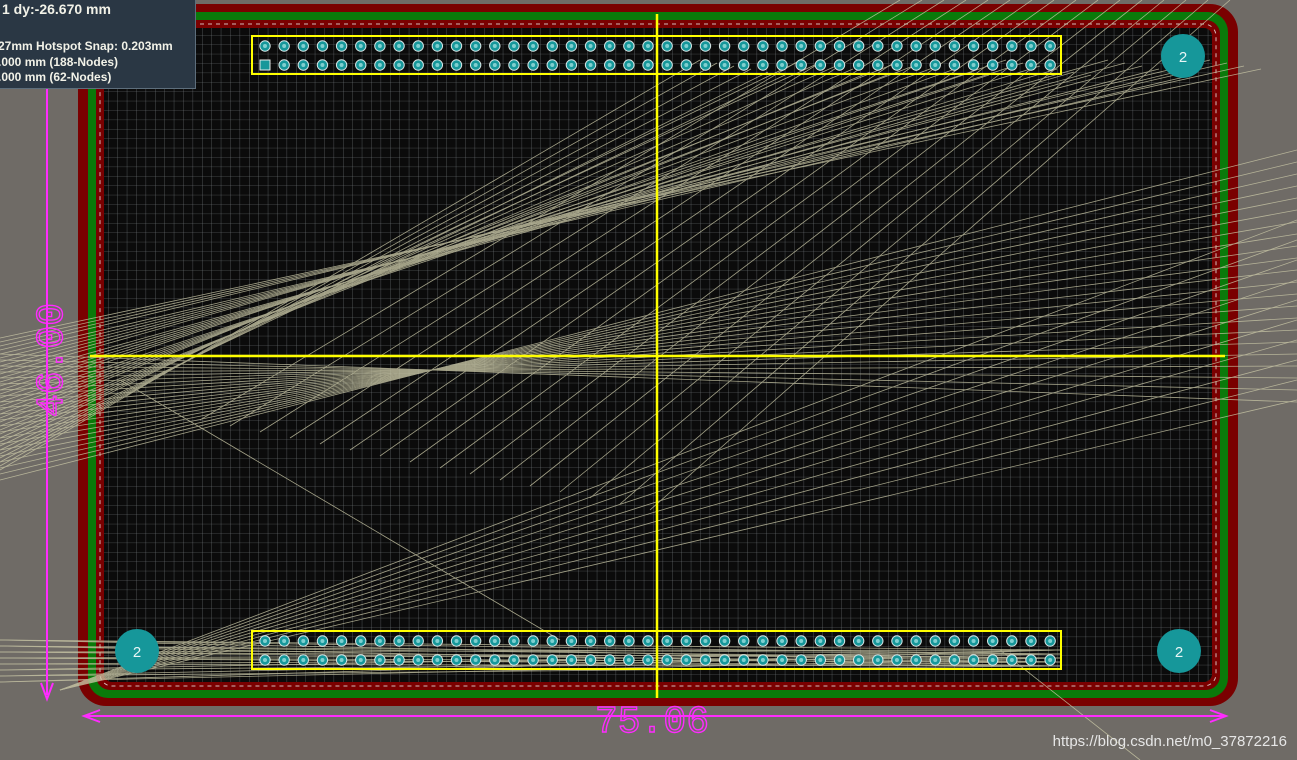 Image resolution: width=1297 pixels, height=760 pixels. I want to click on hud-delta-readout: 1 dy:-26.670 mm, so click(56, 9).